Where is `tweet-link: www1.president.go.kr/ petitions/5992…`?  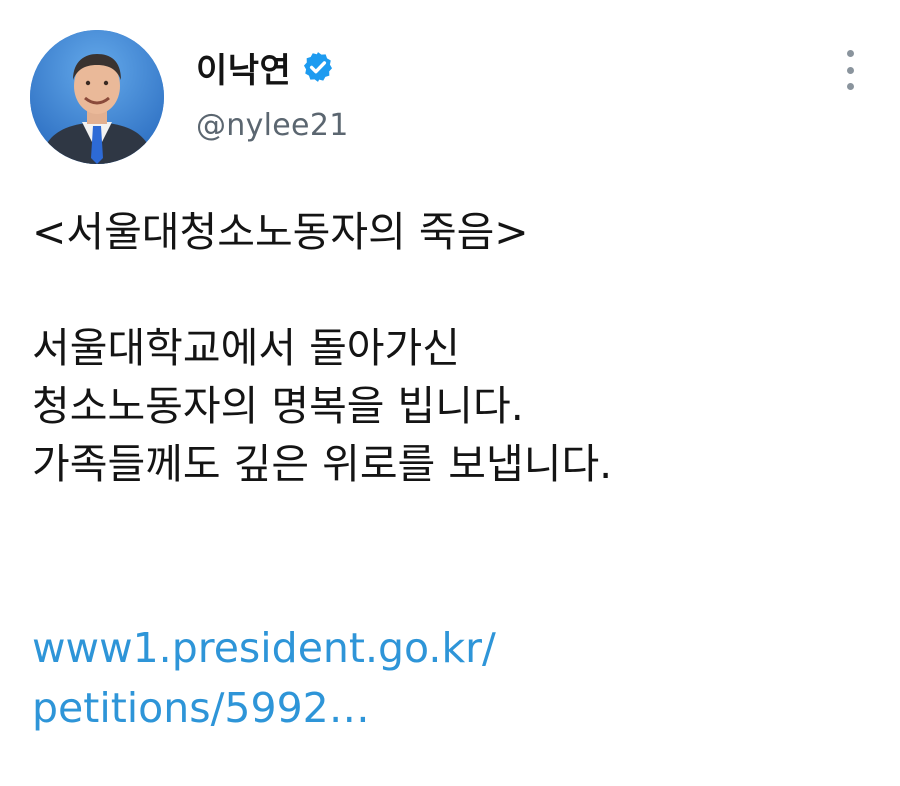
tweet-link: www1.president.go.kr/ petitions/5992… is located at coordinates (264, 678).